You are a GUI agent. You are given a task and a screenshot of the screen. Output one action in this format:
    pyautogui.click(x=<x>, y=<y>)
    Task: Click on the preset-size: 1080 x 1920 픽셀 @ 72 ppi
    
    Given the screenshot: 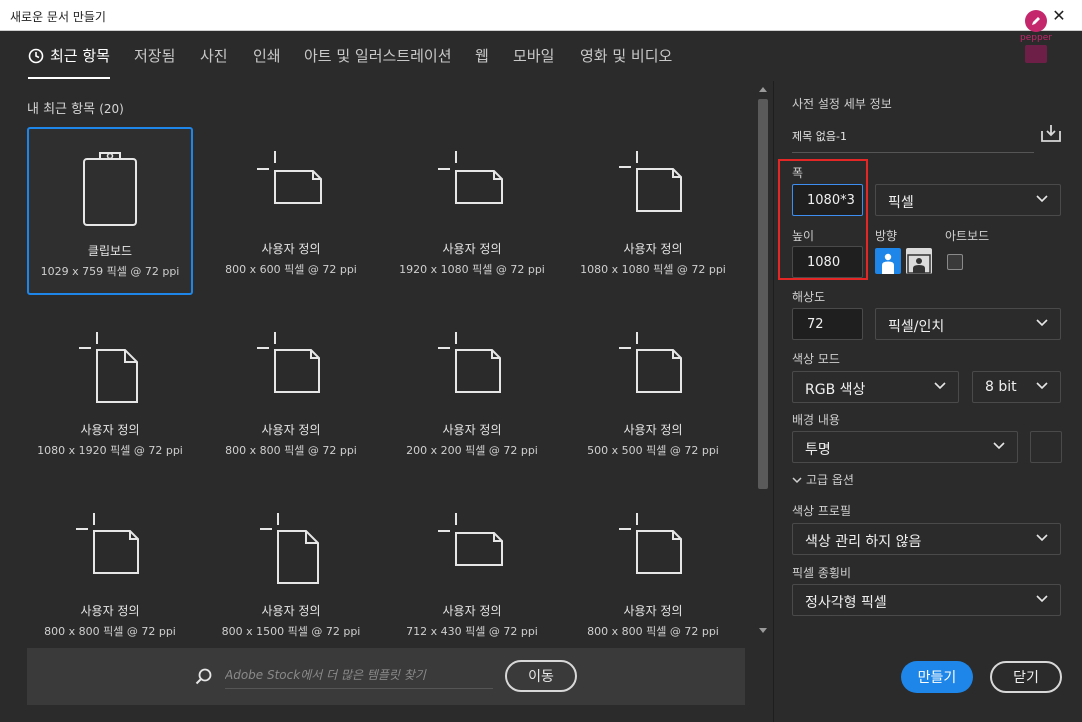 What is the action you would take?
    pyautogui.click(x=110, y=450)
    